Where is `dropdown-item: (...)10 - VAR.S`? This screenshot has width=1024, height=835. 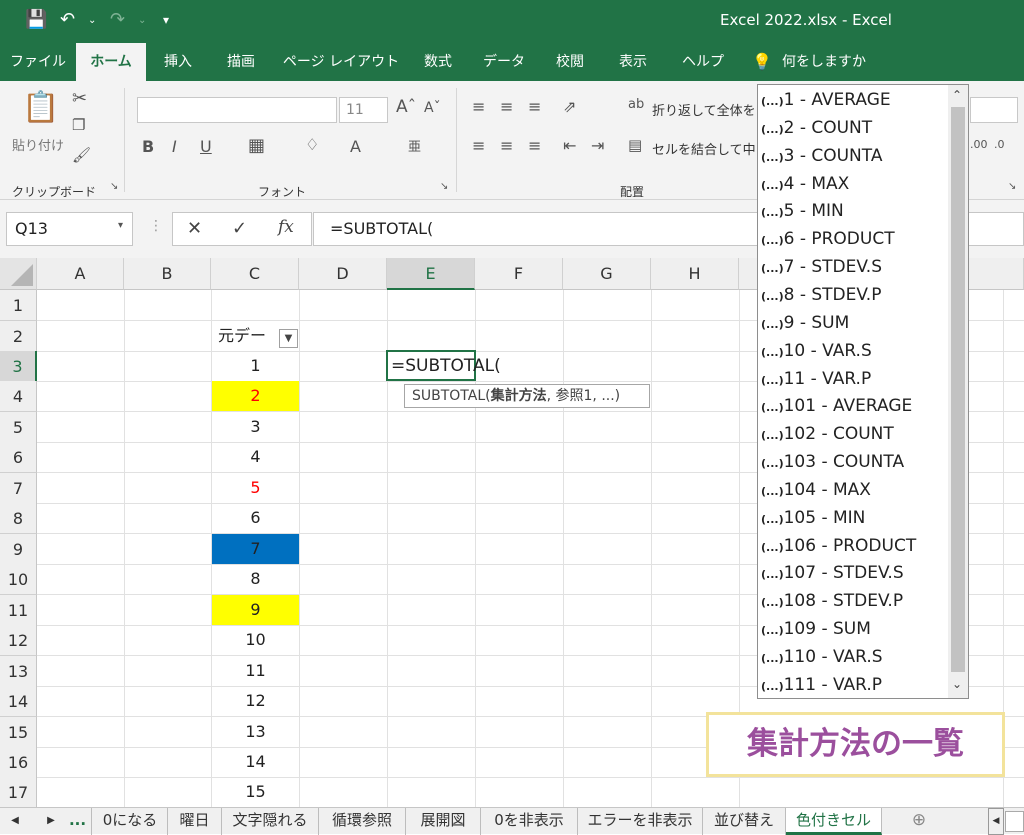 dropdown-item: (...)10 - VAR.S is located at coordinates (853, 351).